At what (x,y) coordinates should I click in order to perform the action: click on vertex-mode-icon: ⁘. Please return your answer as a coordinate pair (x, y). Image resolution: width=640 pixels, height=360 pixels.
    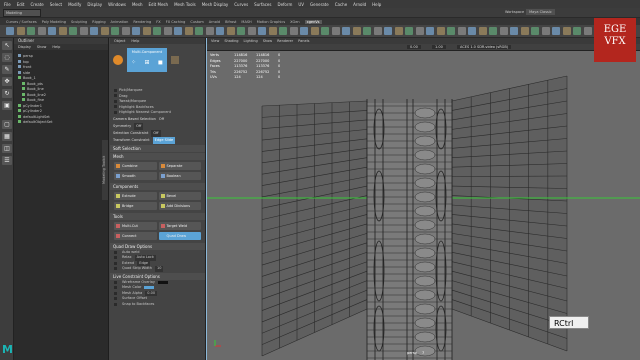
    Looking at the image, I should click on (133, 62).